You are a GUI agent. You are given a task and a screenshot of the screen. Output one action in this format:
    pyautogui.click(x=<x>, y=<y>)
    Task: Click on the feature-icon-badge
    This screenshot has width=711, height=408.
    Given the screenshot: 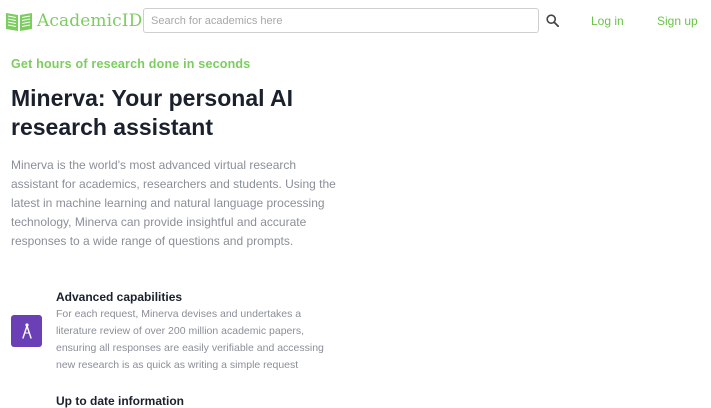 What is the action you would take?
    pyautogui.click(x=26, y=331)
    